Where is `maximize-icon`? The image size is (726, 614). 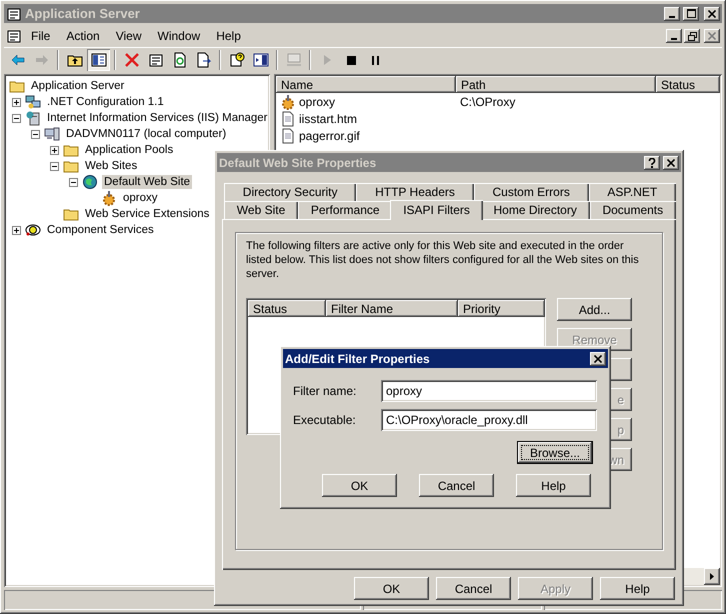
maximize-icon is located at coordinates (691, 13).